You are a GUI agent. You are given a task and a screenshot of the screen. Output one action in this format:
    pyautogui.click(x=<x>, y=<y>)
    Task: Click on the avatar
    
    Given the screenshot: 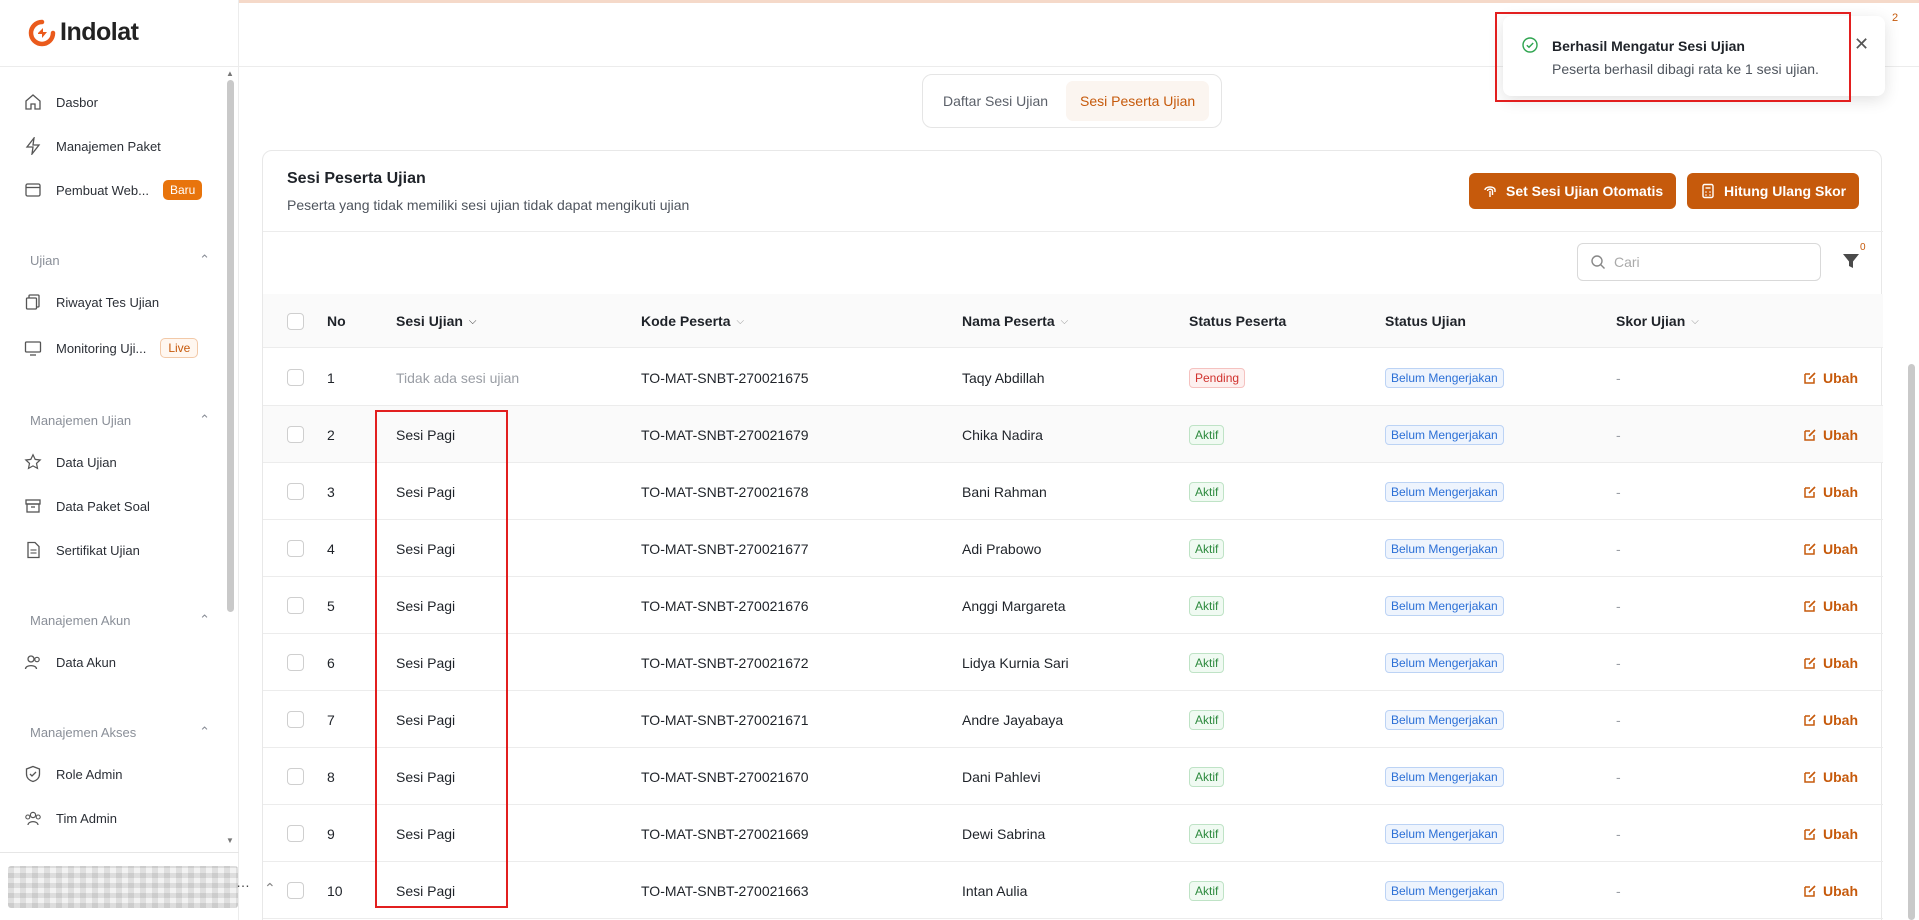 What is the action you would take?
    pyautogui.click(x=123, y=887)
    